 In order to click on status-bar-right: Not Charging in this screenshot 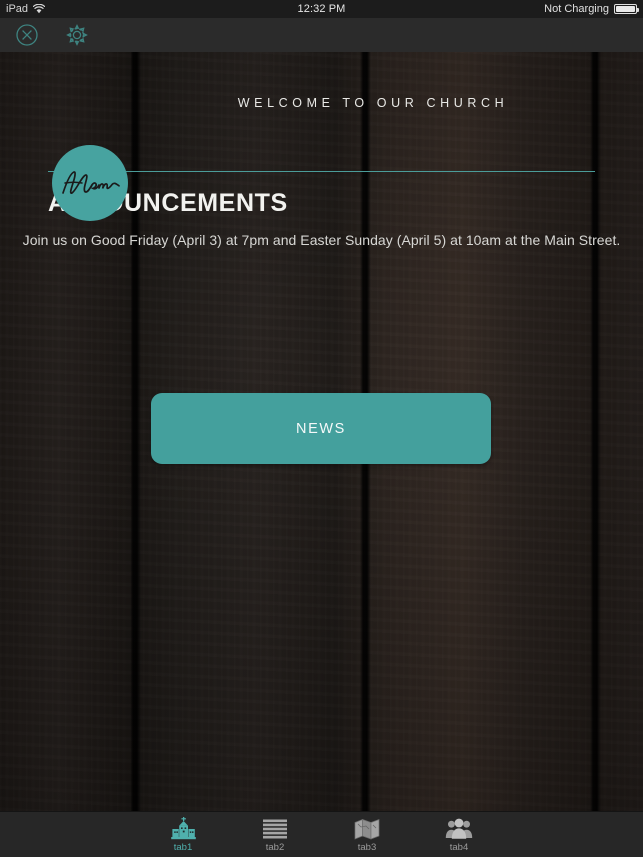, I will do `click(591, 9)`.